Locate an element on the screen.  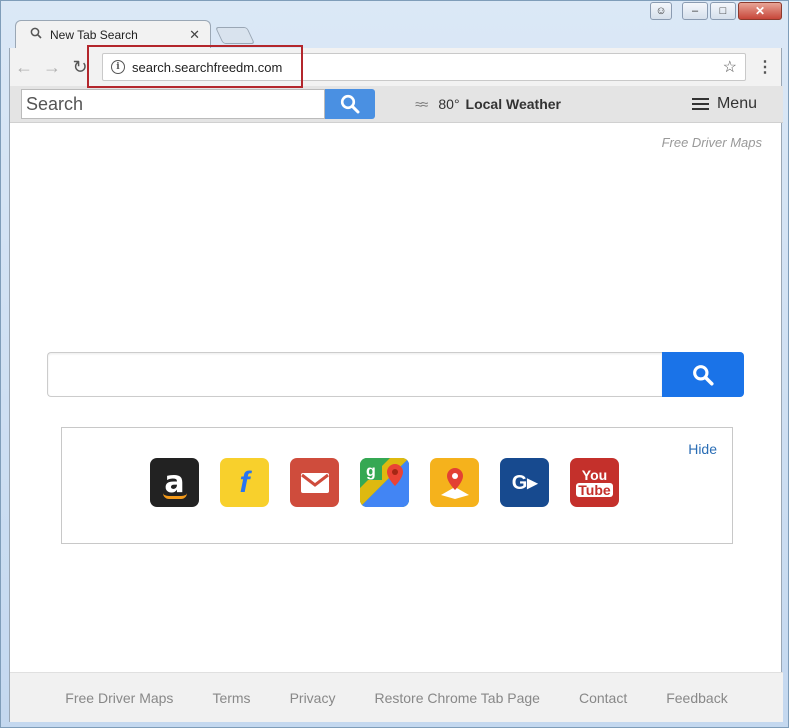
fog-icon: ≈≈ is located at coordinates (421, 104).